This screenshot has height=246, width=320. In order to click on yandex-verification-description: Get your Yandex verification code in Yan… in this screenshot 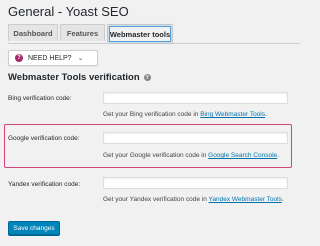, I will do `click(193, 199)`.